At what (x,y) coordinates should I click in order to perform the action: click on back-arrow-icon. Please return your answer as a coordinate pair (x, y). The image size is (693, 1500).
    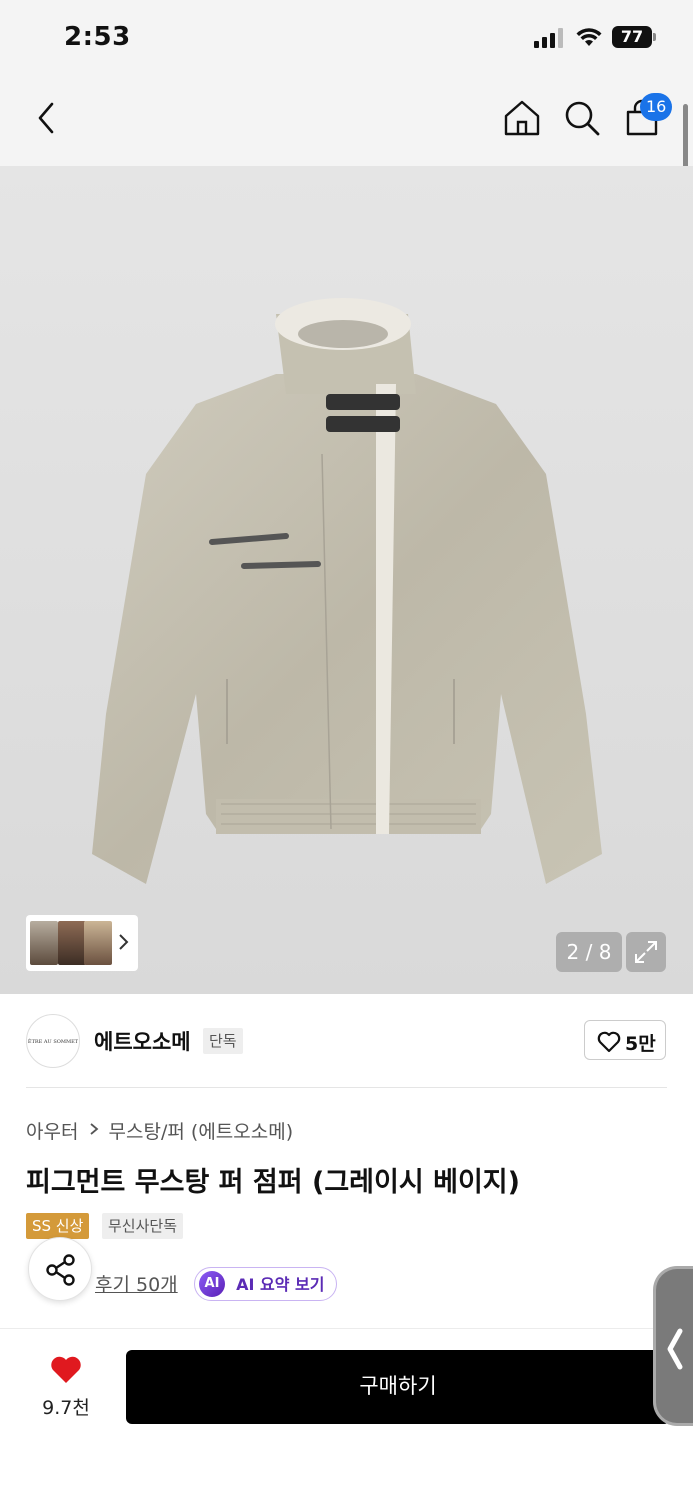
    Looking at the image, I should click on (47, 118).